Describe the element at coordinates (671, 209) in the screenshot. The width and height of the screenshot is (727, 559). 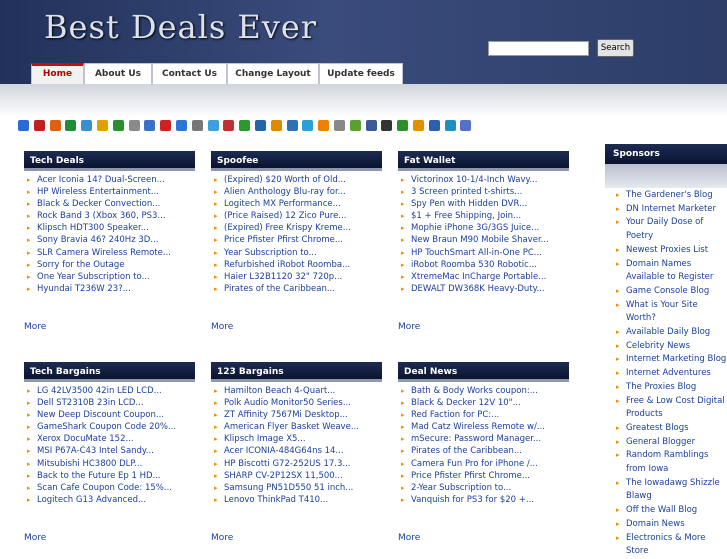
I see `sponsor-link: DN Internet Marketer` at that location.